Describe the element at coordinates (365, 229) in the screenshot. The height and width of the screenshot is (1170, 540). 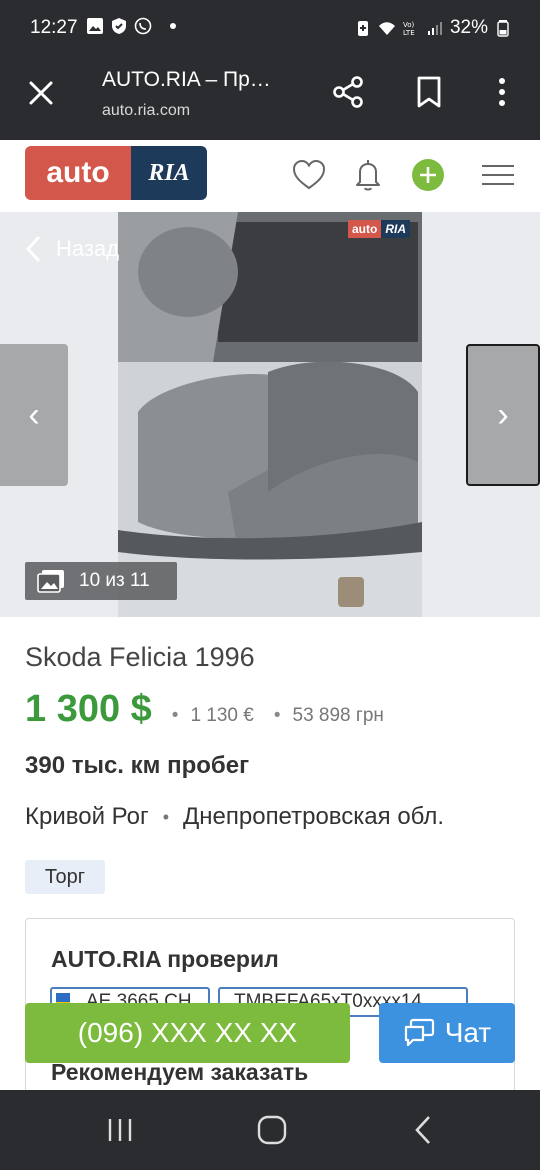
I see `watermark-auto: auto` at that location.